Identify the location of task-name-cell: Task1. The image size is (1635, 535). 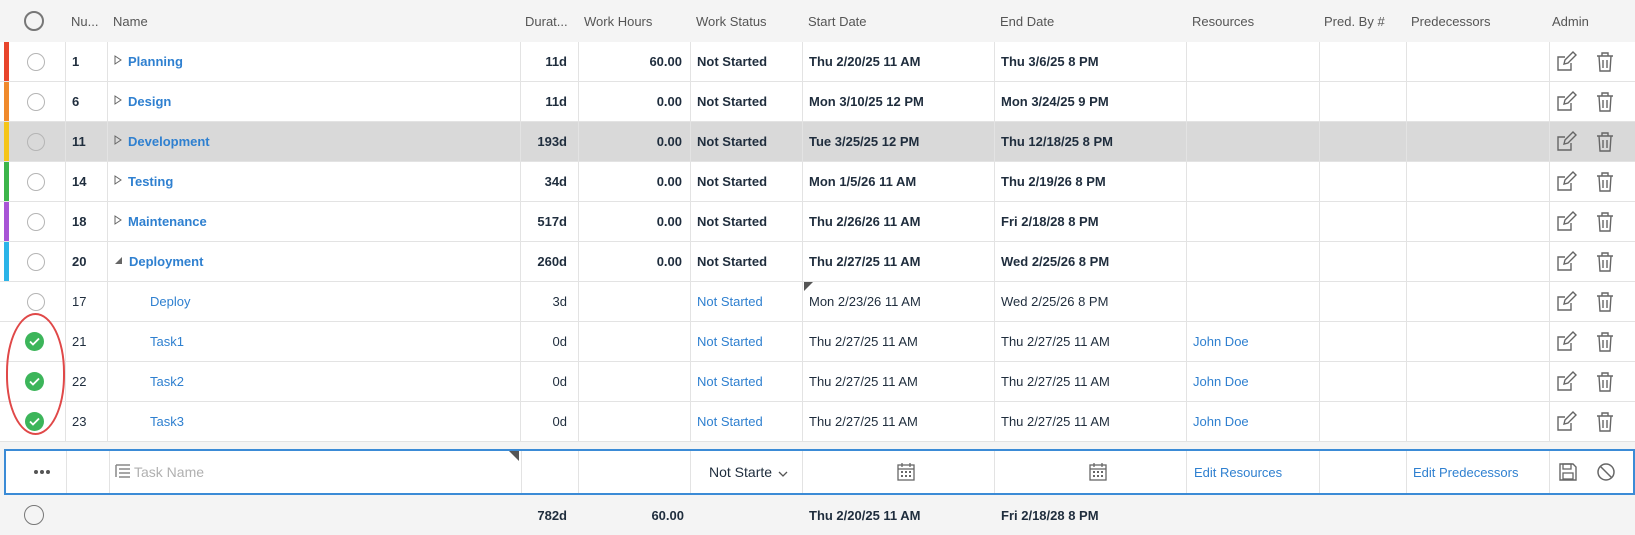
(340, 341).